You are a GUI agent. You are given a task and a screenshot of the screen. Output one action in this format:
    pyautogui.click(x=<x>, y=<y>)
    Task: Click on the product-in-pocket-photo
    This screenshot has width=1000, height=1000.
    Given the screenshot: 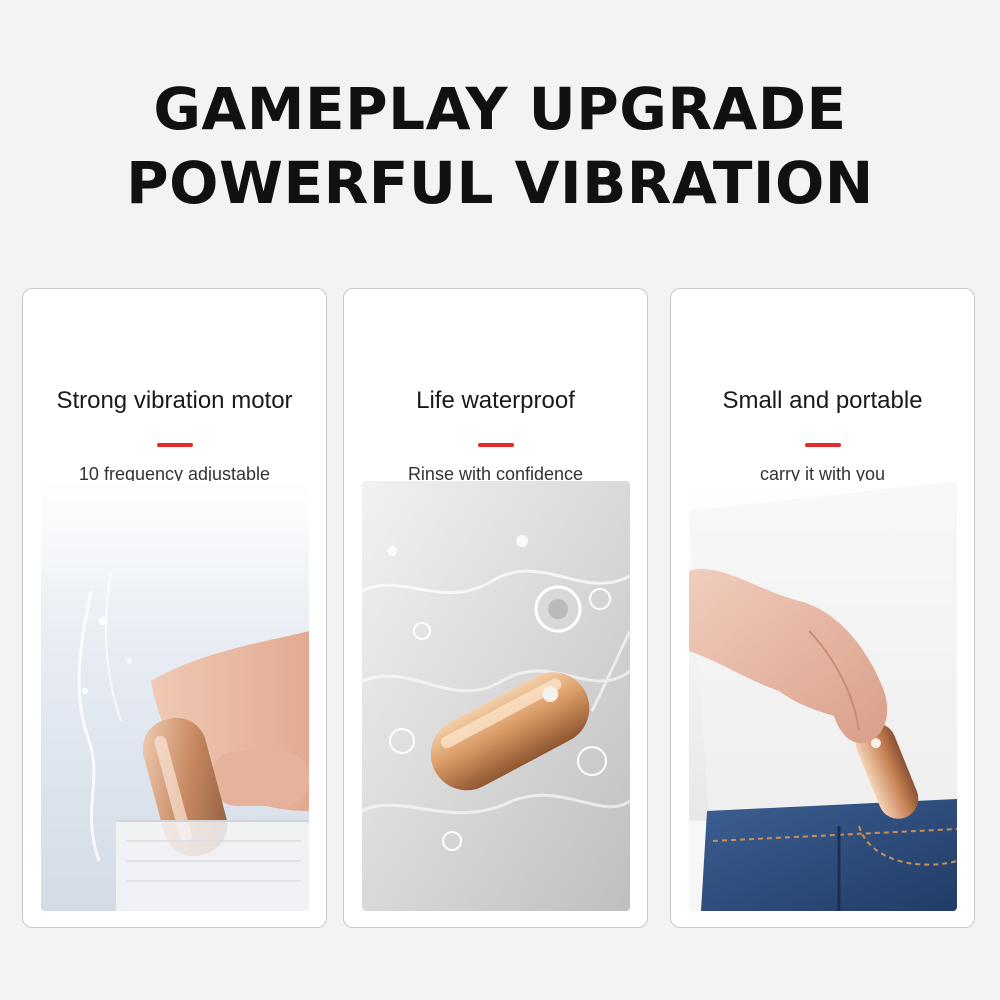 What is the action you would take?
    pyautogui.click(x=823, y=696)
    